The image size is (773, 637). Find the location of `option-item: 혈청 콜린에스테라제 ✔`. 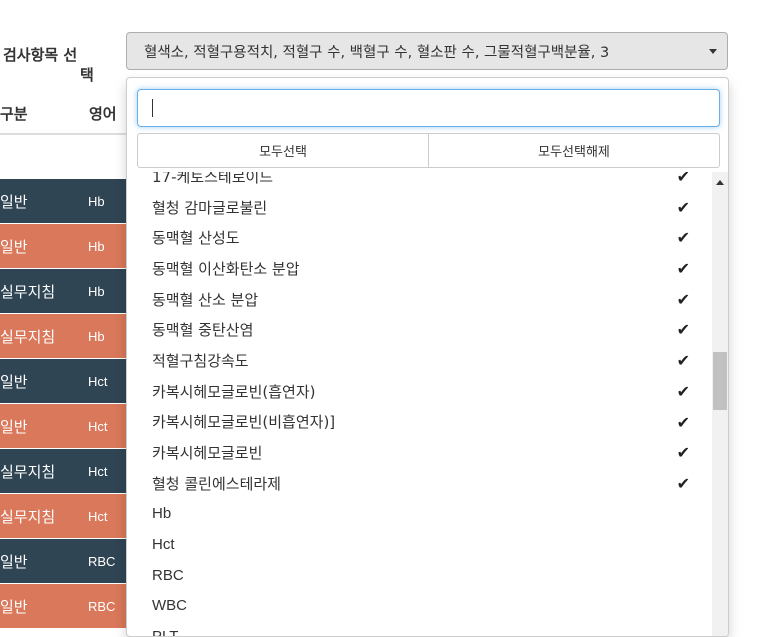

option-item: 혈청 콜린에스테라제 ✔ is located at coordinates (419, 483).